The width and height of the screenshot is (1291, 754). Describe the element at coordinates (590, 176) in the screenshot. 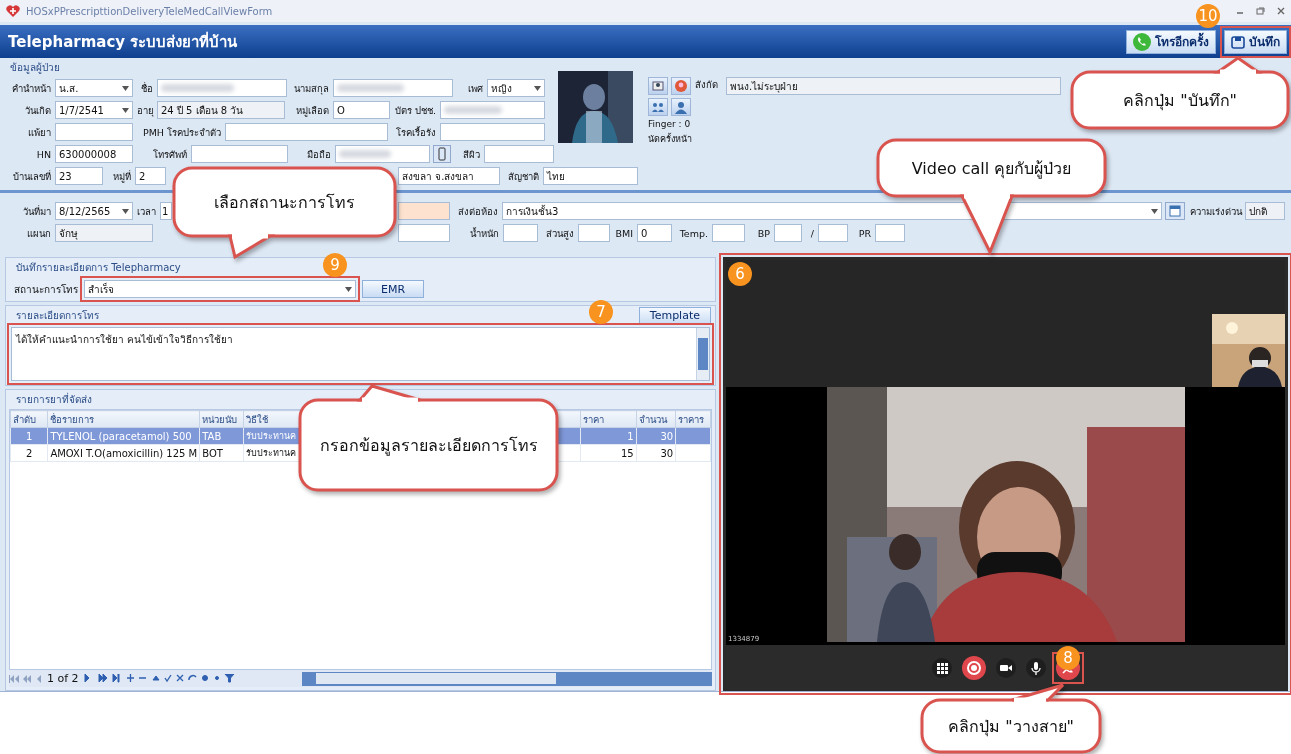

I see `text-field: ไทย` at that location.